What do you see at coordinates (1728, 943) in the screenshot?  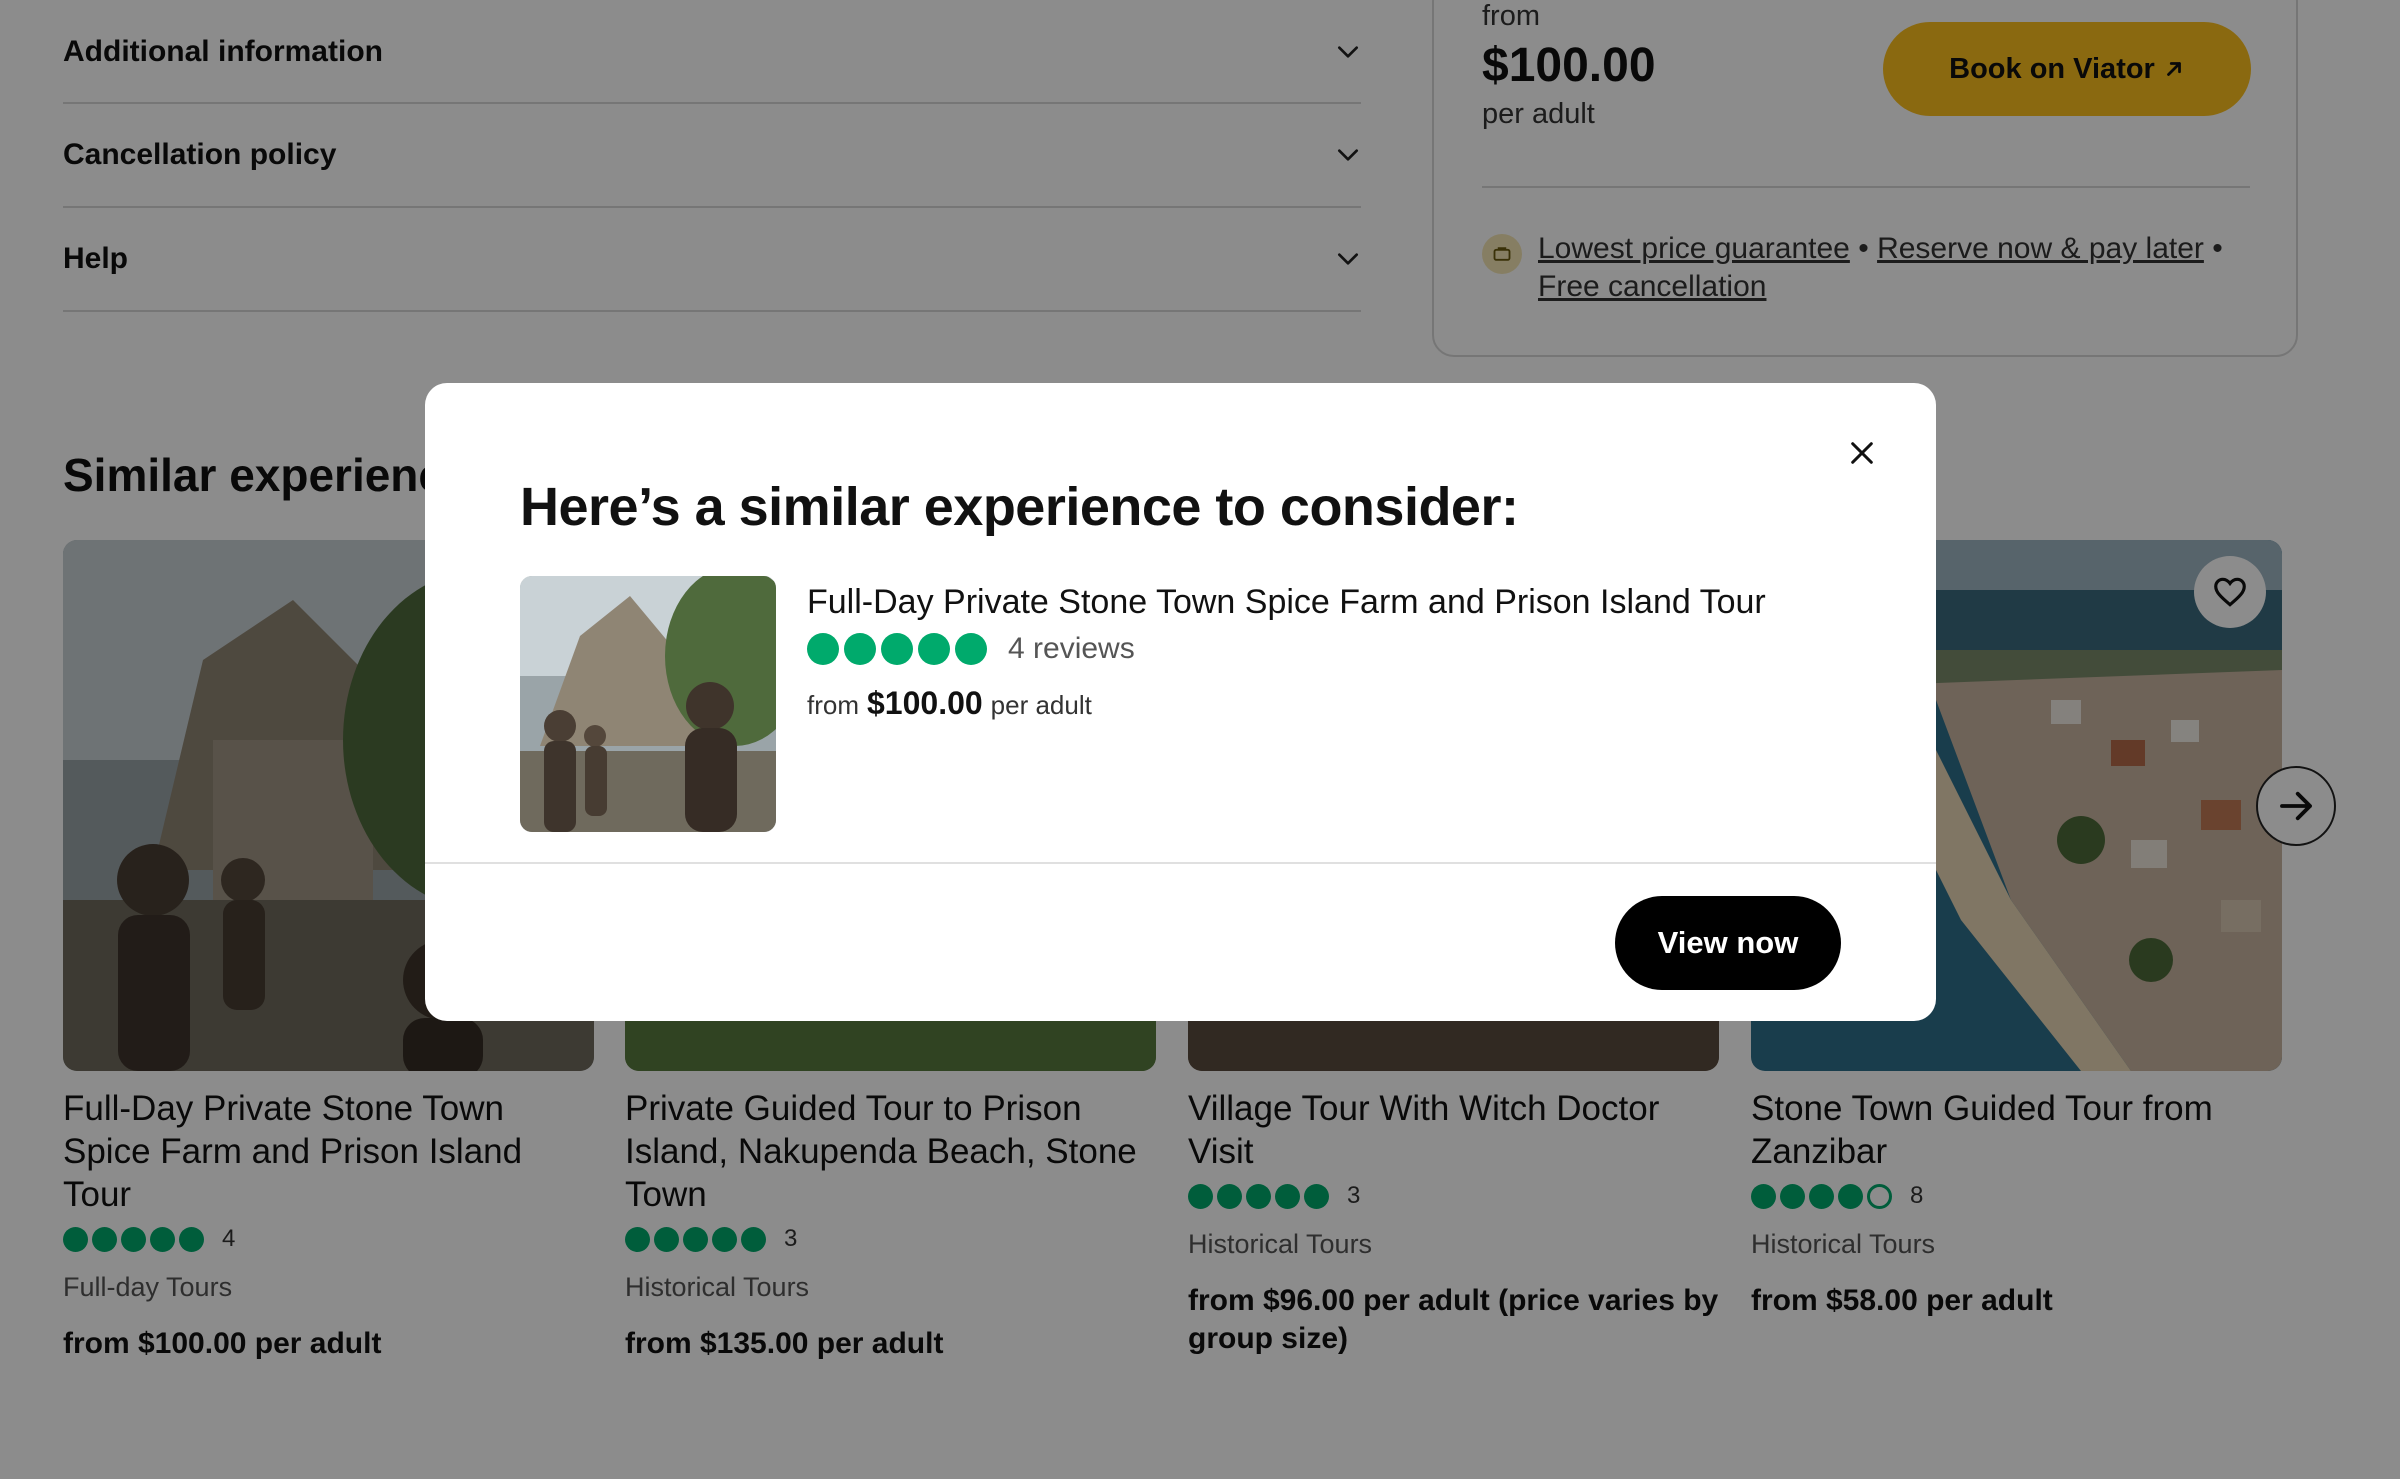 I see `view-now-button: View now` at bounding box center [1728, 943].